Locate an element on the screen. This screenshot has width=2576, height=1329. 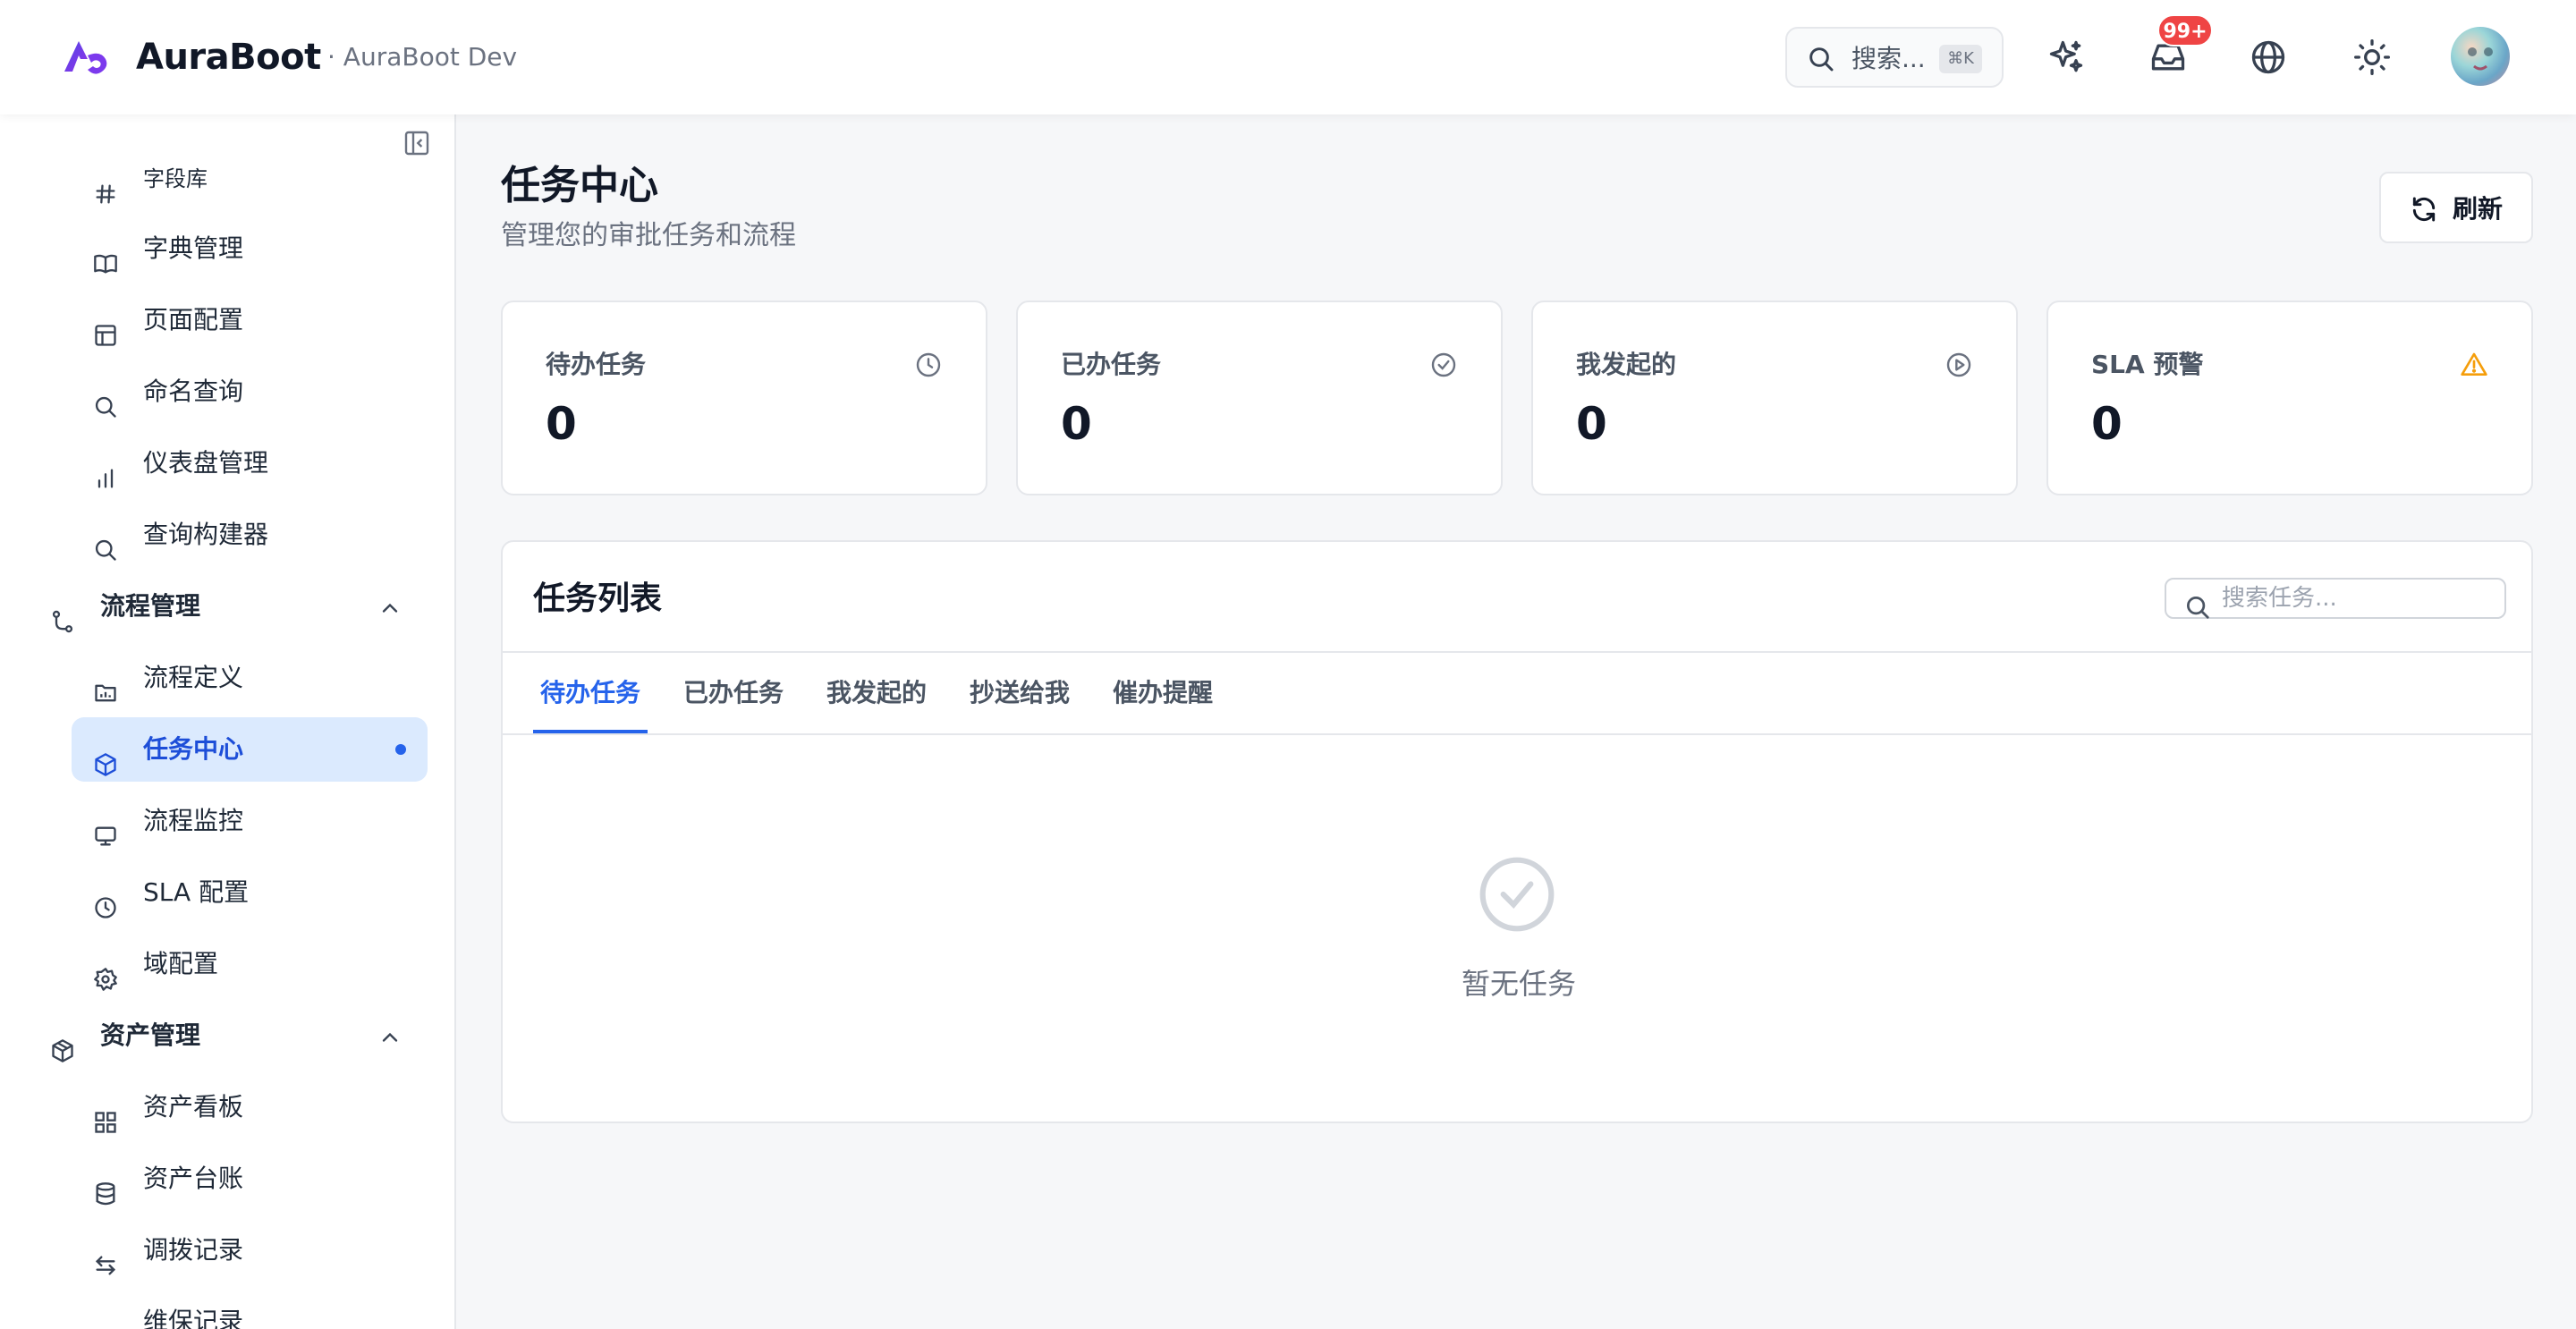
cube-icon is located at coordinates (105, 756).